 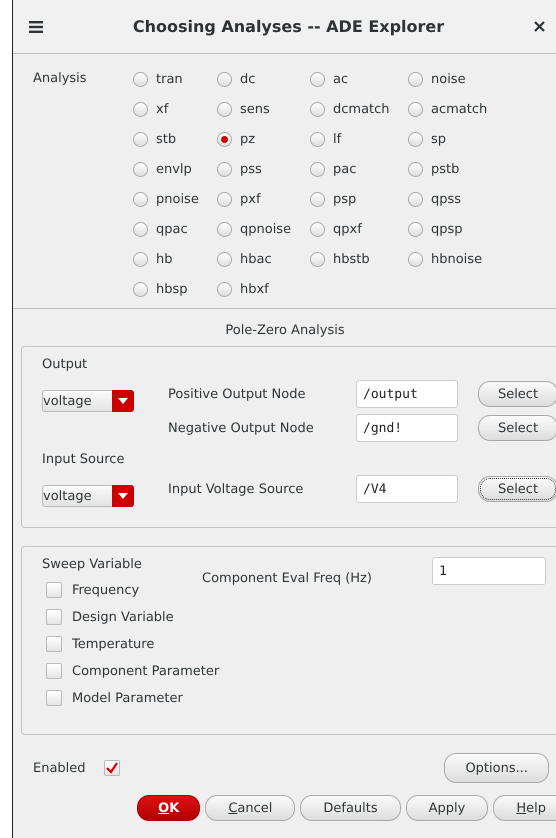 What do you see at coordinates (250, 808) in the screenshot?
I see `dialog-button: Cancel` at bounding box center [250, 808].